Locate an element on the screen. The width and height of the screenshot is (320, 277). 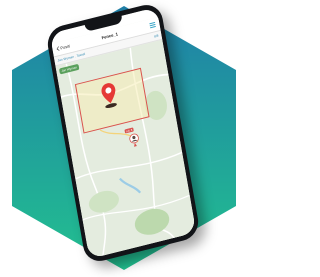
menu-icon is located at coordinates (152, 25).